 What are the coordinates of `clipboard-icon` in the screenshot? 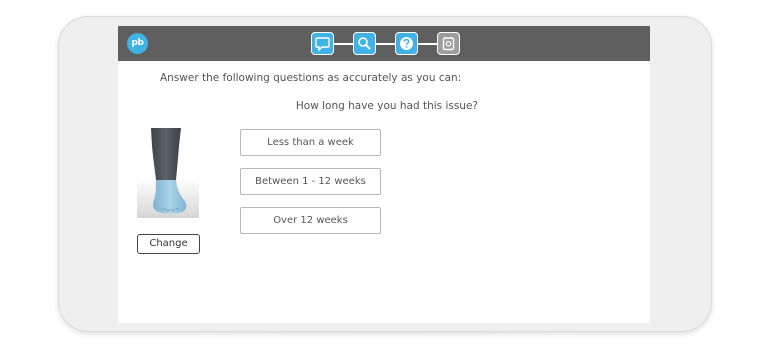 It's located at (448, 44).